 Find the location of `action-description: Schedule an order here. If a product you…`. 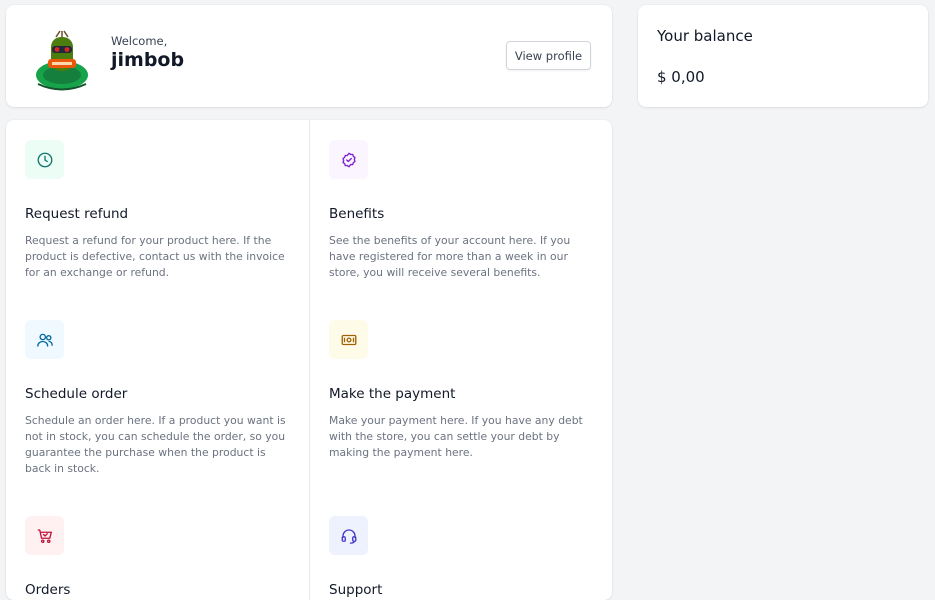

action-description: Schedule an order here. If a product you… is located at coordinates (155, 444).